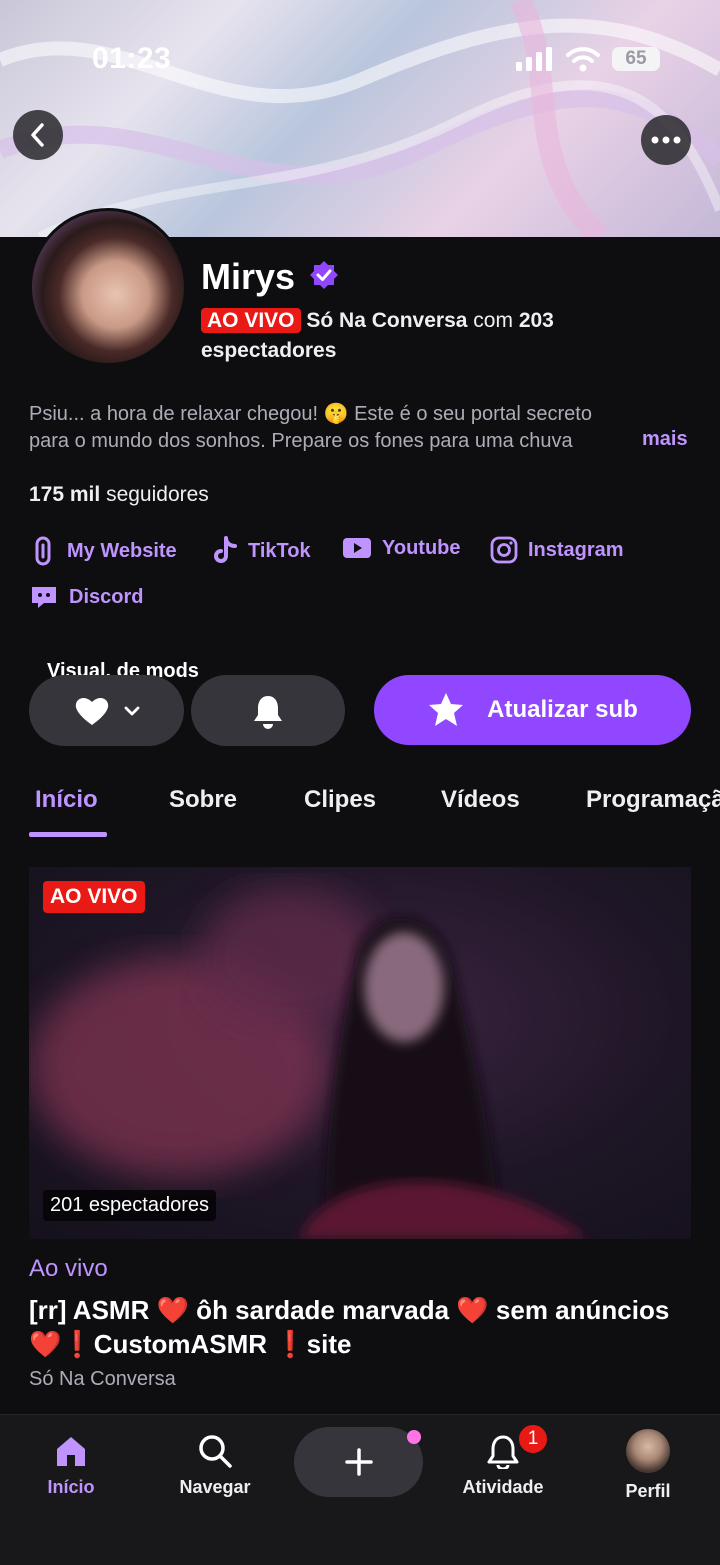 The image size is (720, 1565). I want to click on plus-icon, so click(358, 1462).